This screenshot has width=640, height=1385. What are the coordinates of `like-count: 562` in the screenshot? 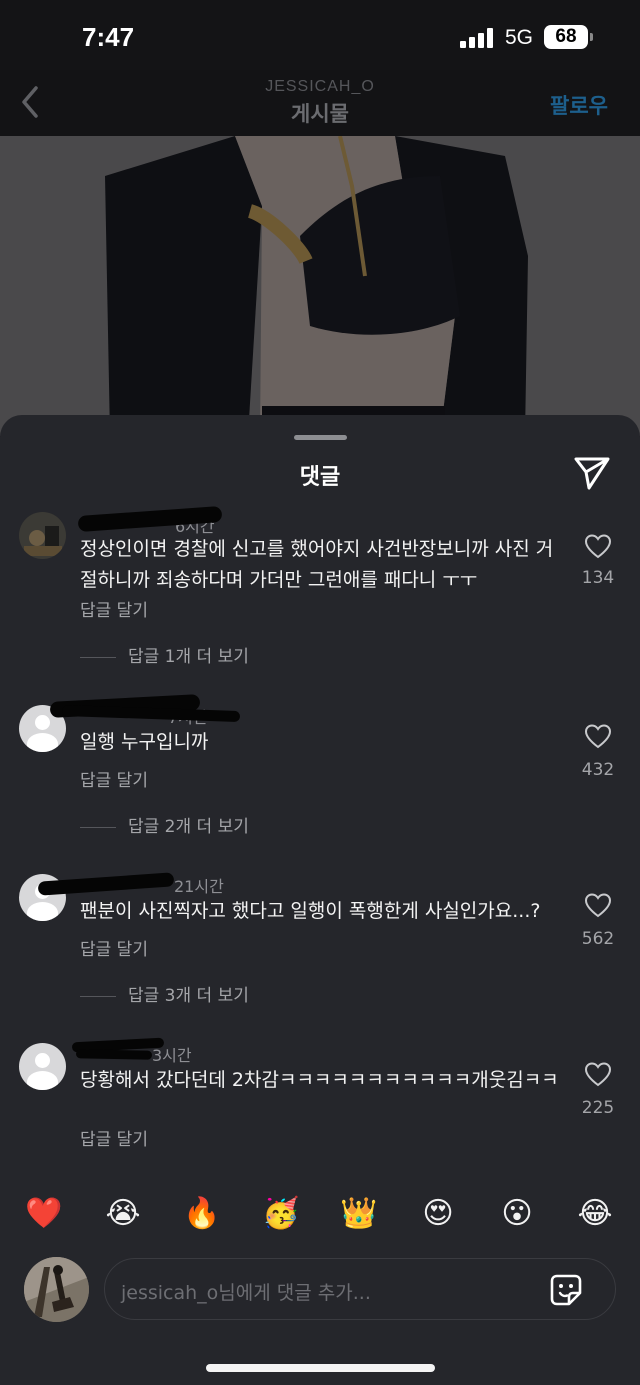 It's located at (598, 939).